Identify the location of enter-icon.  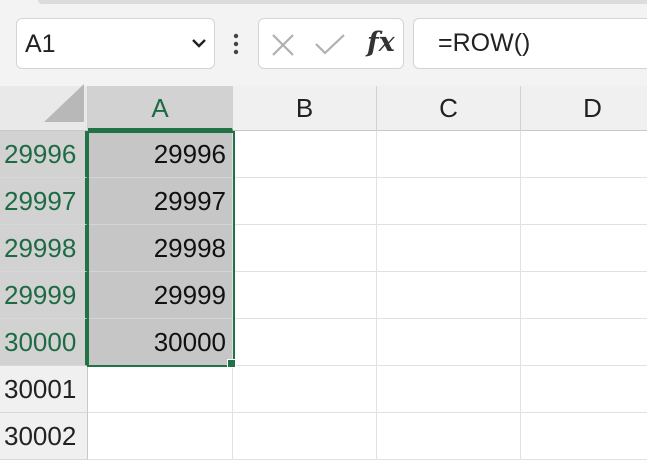
(330, 46).